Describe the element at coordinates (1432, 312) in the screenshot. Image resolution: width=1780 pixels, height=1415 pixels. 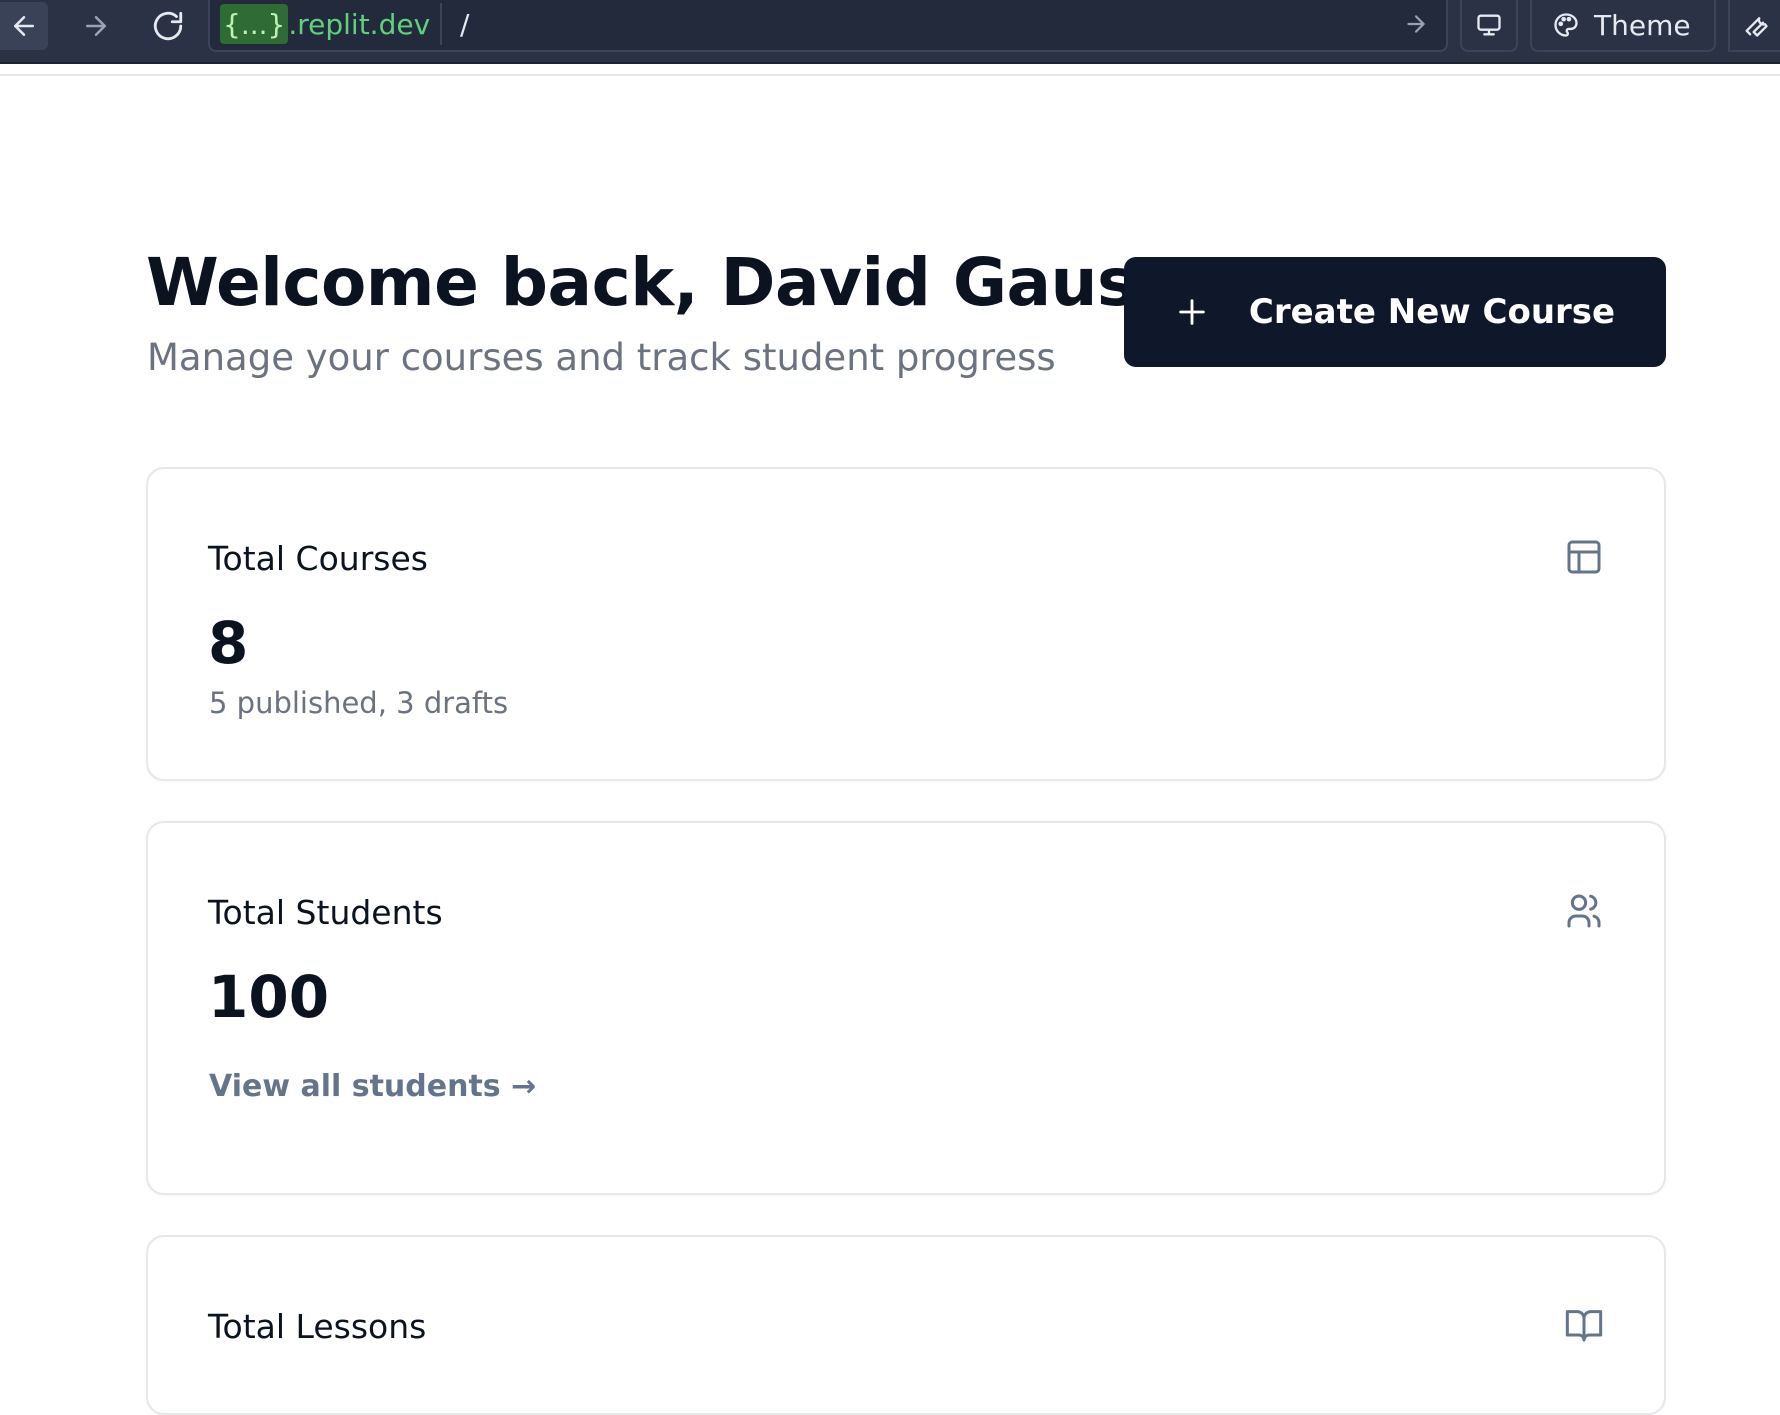
I see `create-new-course-label: Create New Course` at that location.